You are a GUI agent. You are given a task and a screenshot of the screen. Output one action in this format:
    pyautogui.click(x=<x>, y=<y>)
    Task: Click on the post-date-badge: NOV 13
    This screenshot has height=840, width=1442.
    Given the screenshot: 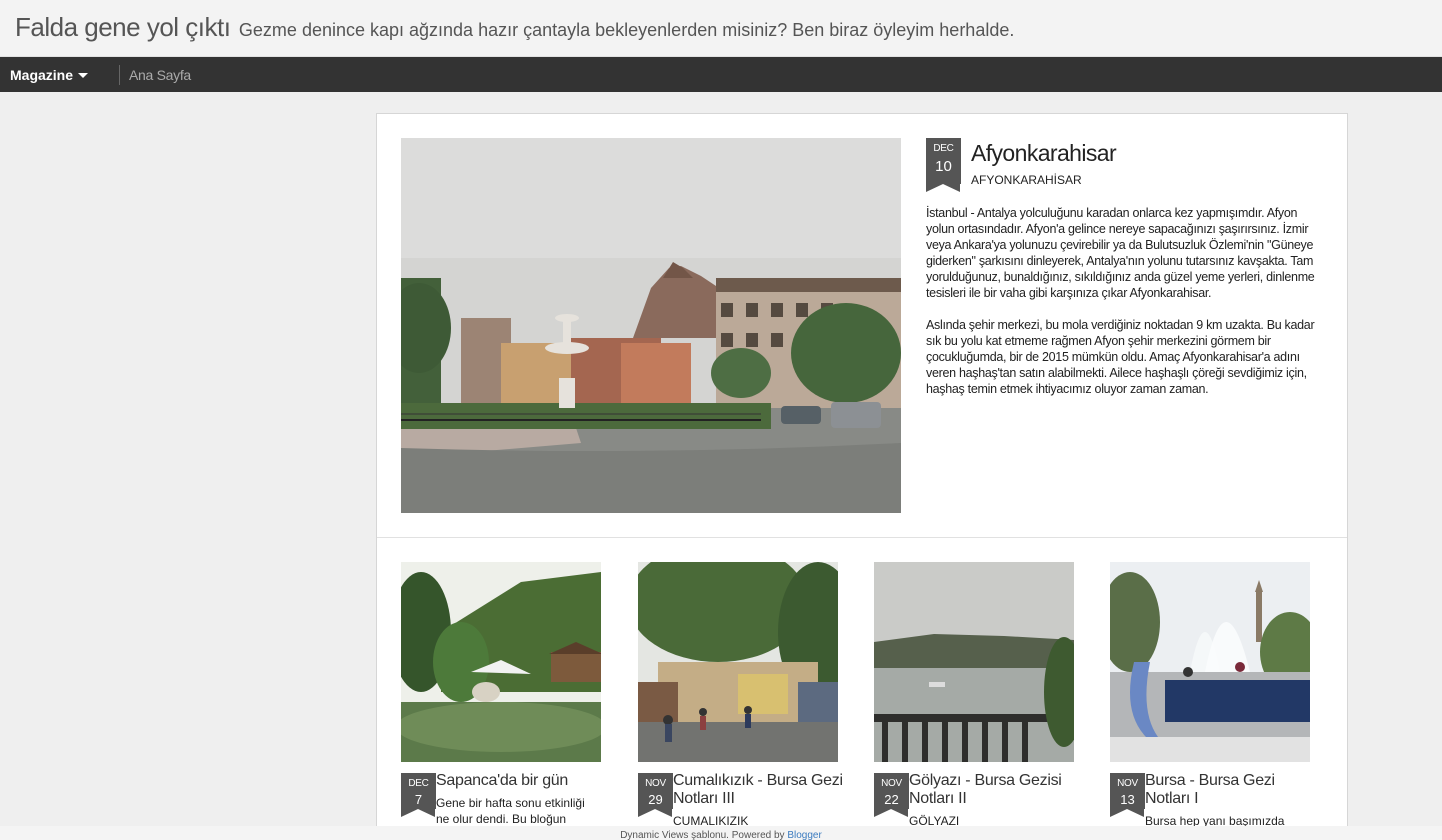 What is the action you would take?
    pyautogui.click(x=1127, y=795)
    